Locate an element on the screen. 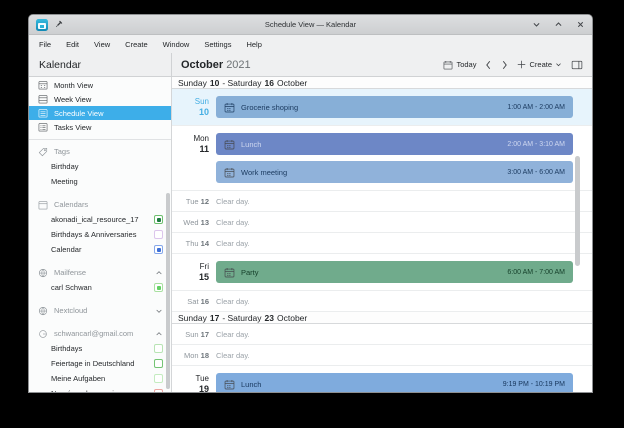 The image size is (624, 428). calendar-item-birthdays-anniversaries: Birthdays & Anniversaries is located at coordinates (100, 234).